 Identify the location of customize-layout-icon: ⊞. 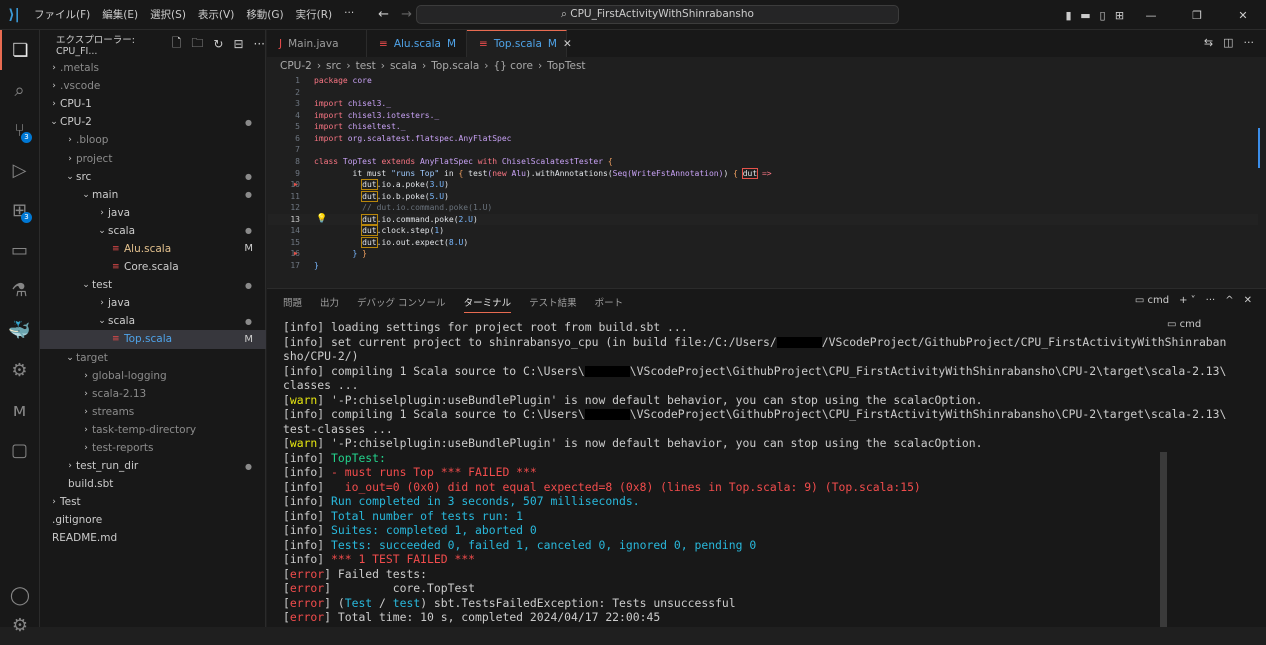
(1119, 15).